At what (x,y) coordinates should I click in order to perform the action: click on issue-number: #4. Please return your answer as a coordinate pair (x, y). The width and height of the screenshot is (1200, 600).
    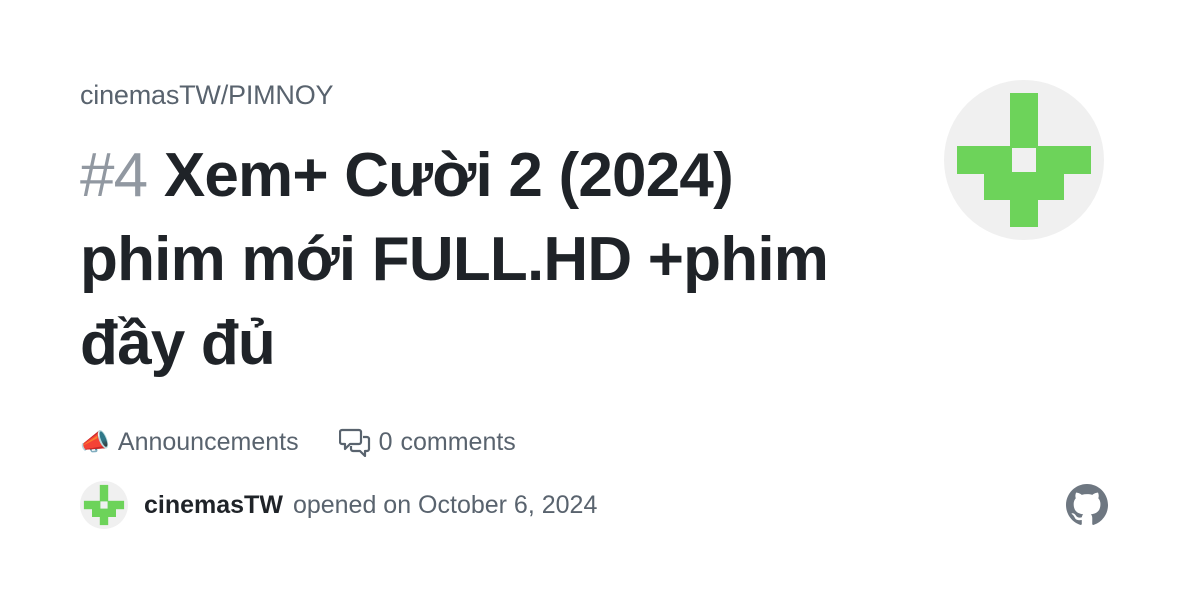
    Looking at the image, I should click on (114, 175).